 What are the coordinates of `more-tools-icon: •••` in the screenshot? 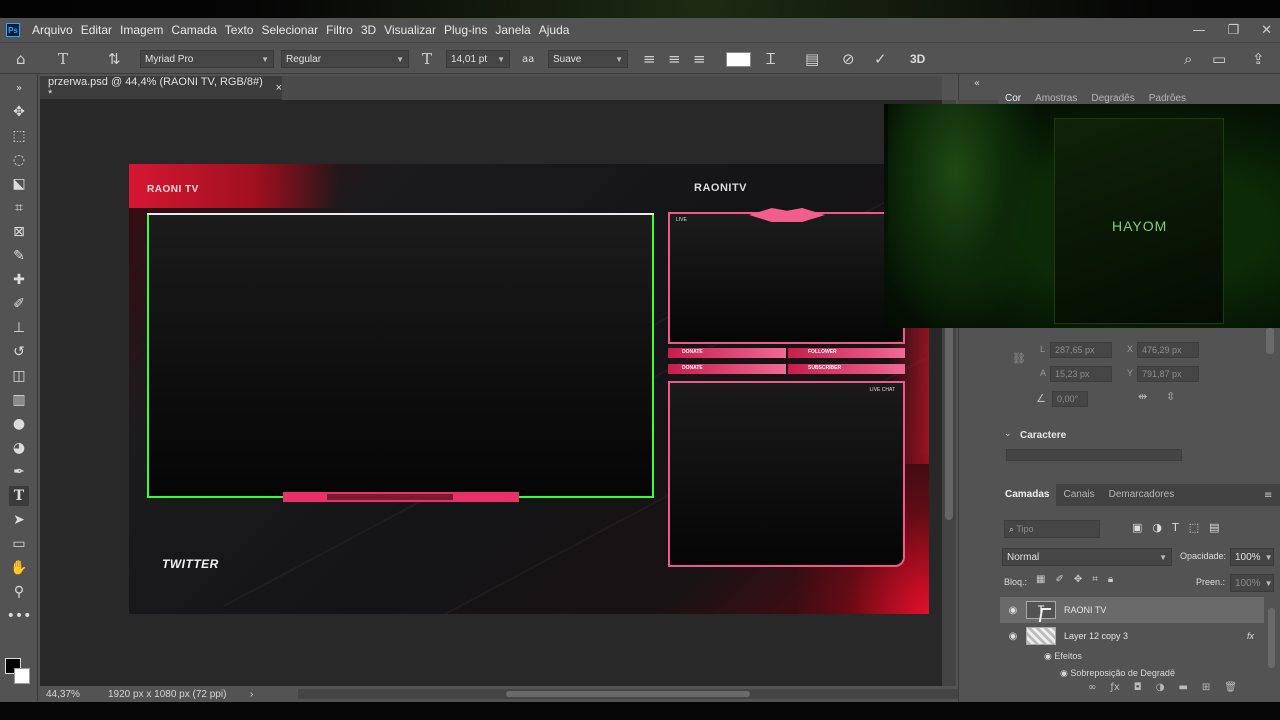 It's located at (19, 616).